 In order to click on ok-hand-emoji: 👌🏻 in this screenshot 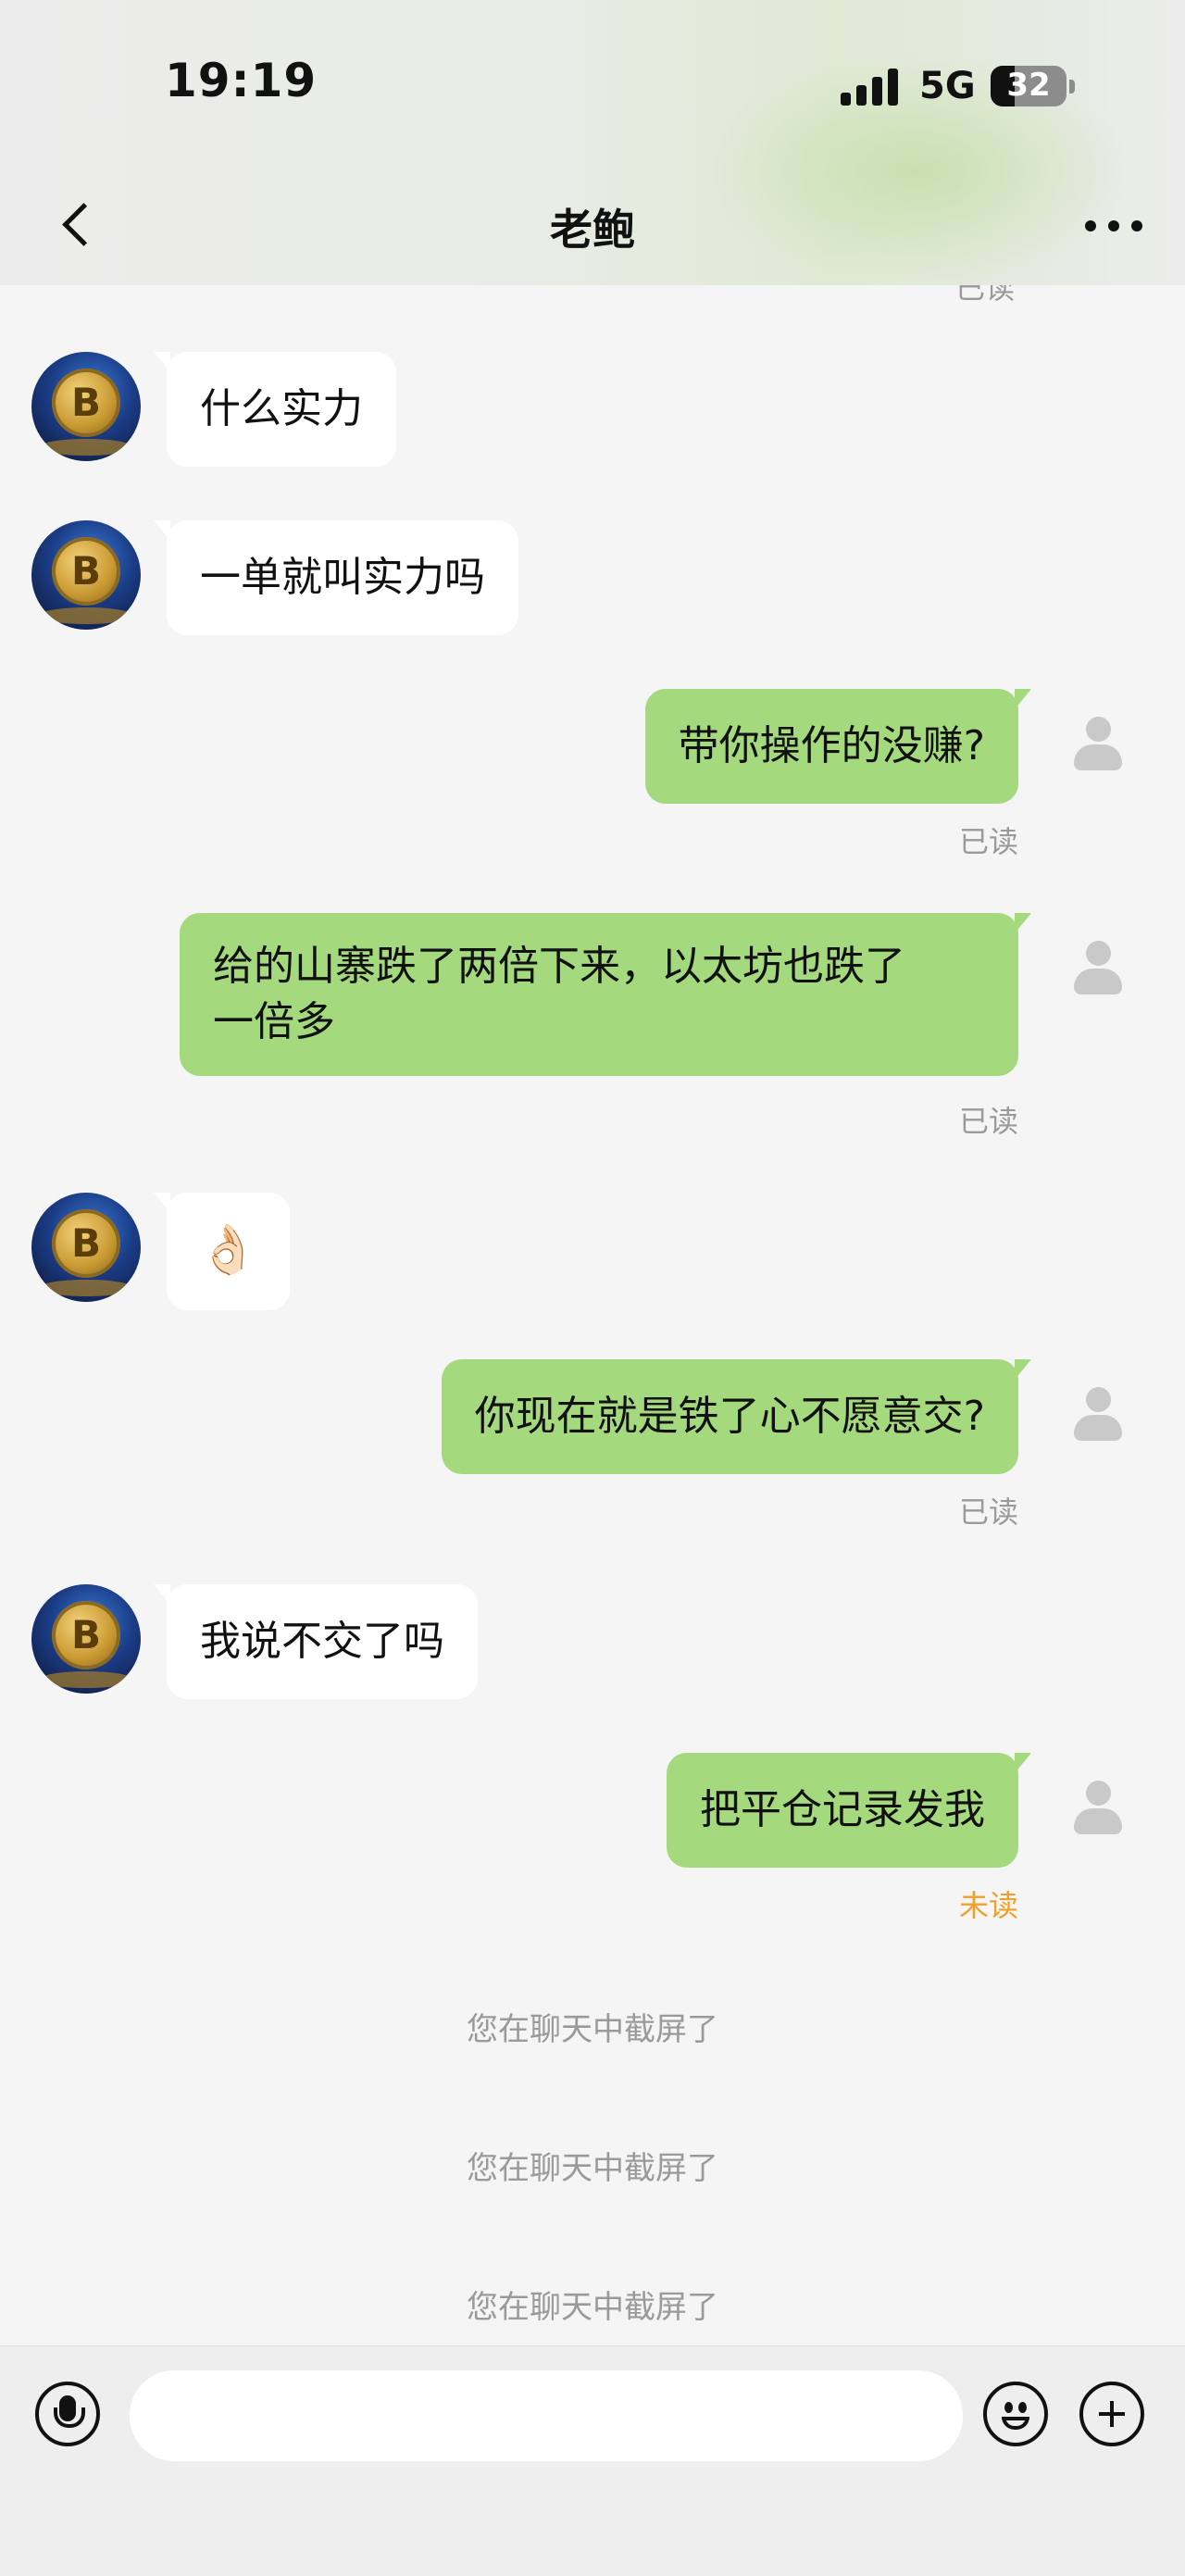, I will do `click(228, 1250)`.